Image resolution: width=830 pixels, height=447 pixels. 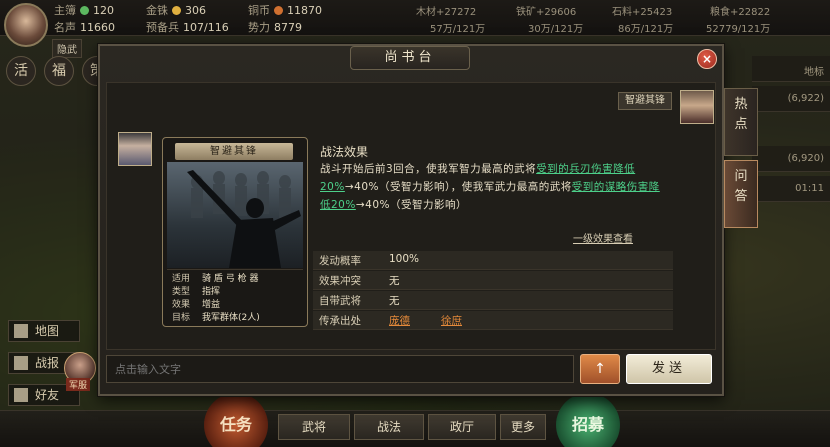 What do you see at coordinates (340, 301) in the screenshot?
I see `row-label: 自带武将` at bounding box center [340, 301].